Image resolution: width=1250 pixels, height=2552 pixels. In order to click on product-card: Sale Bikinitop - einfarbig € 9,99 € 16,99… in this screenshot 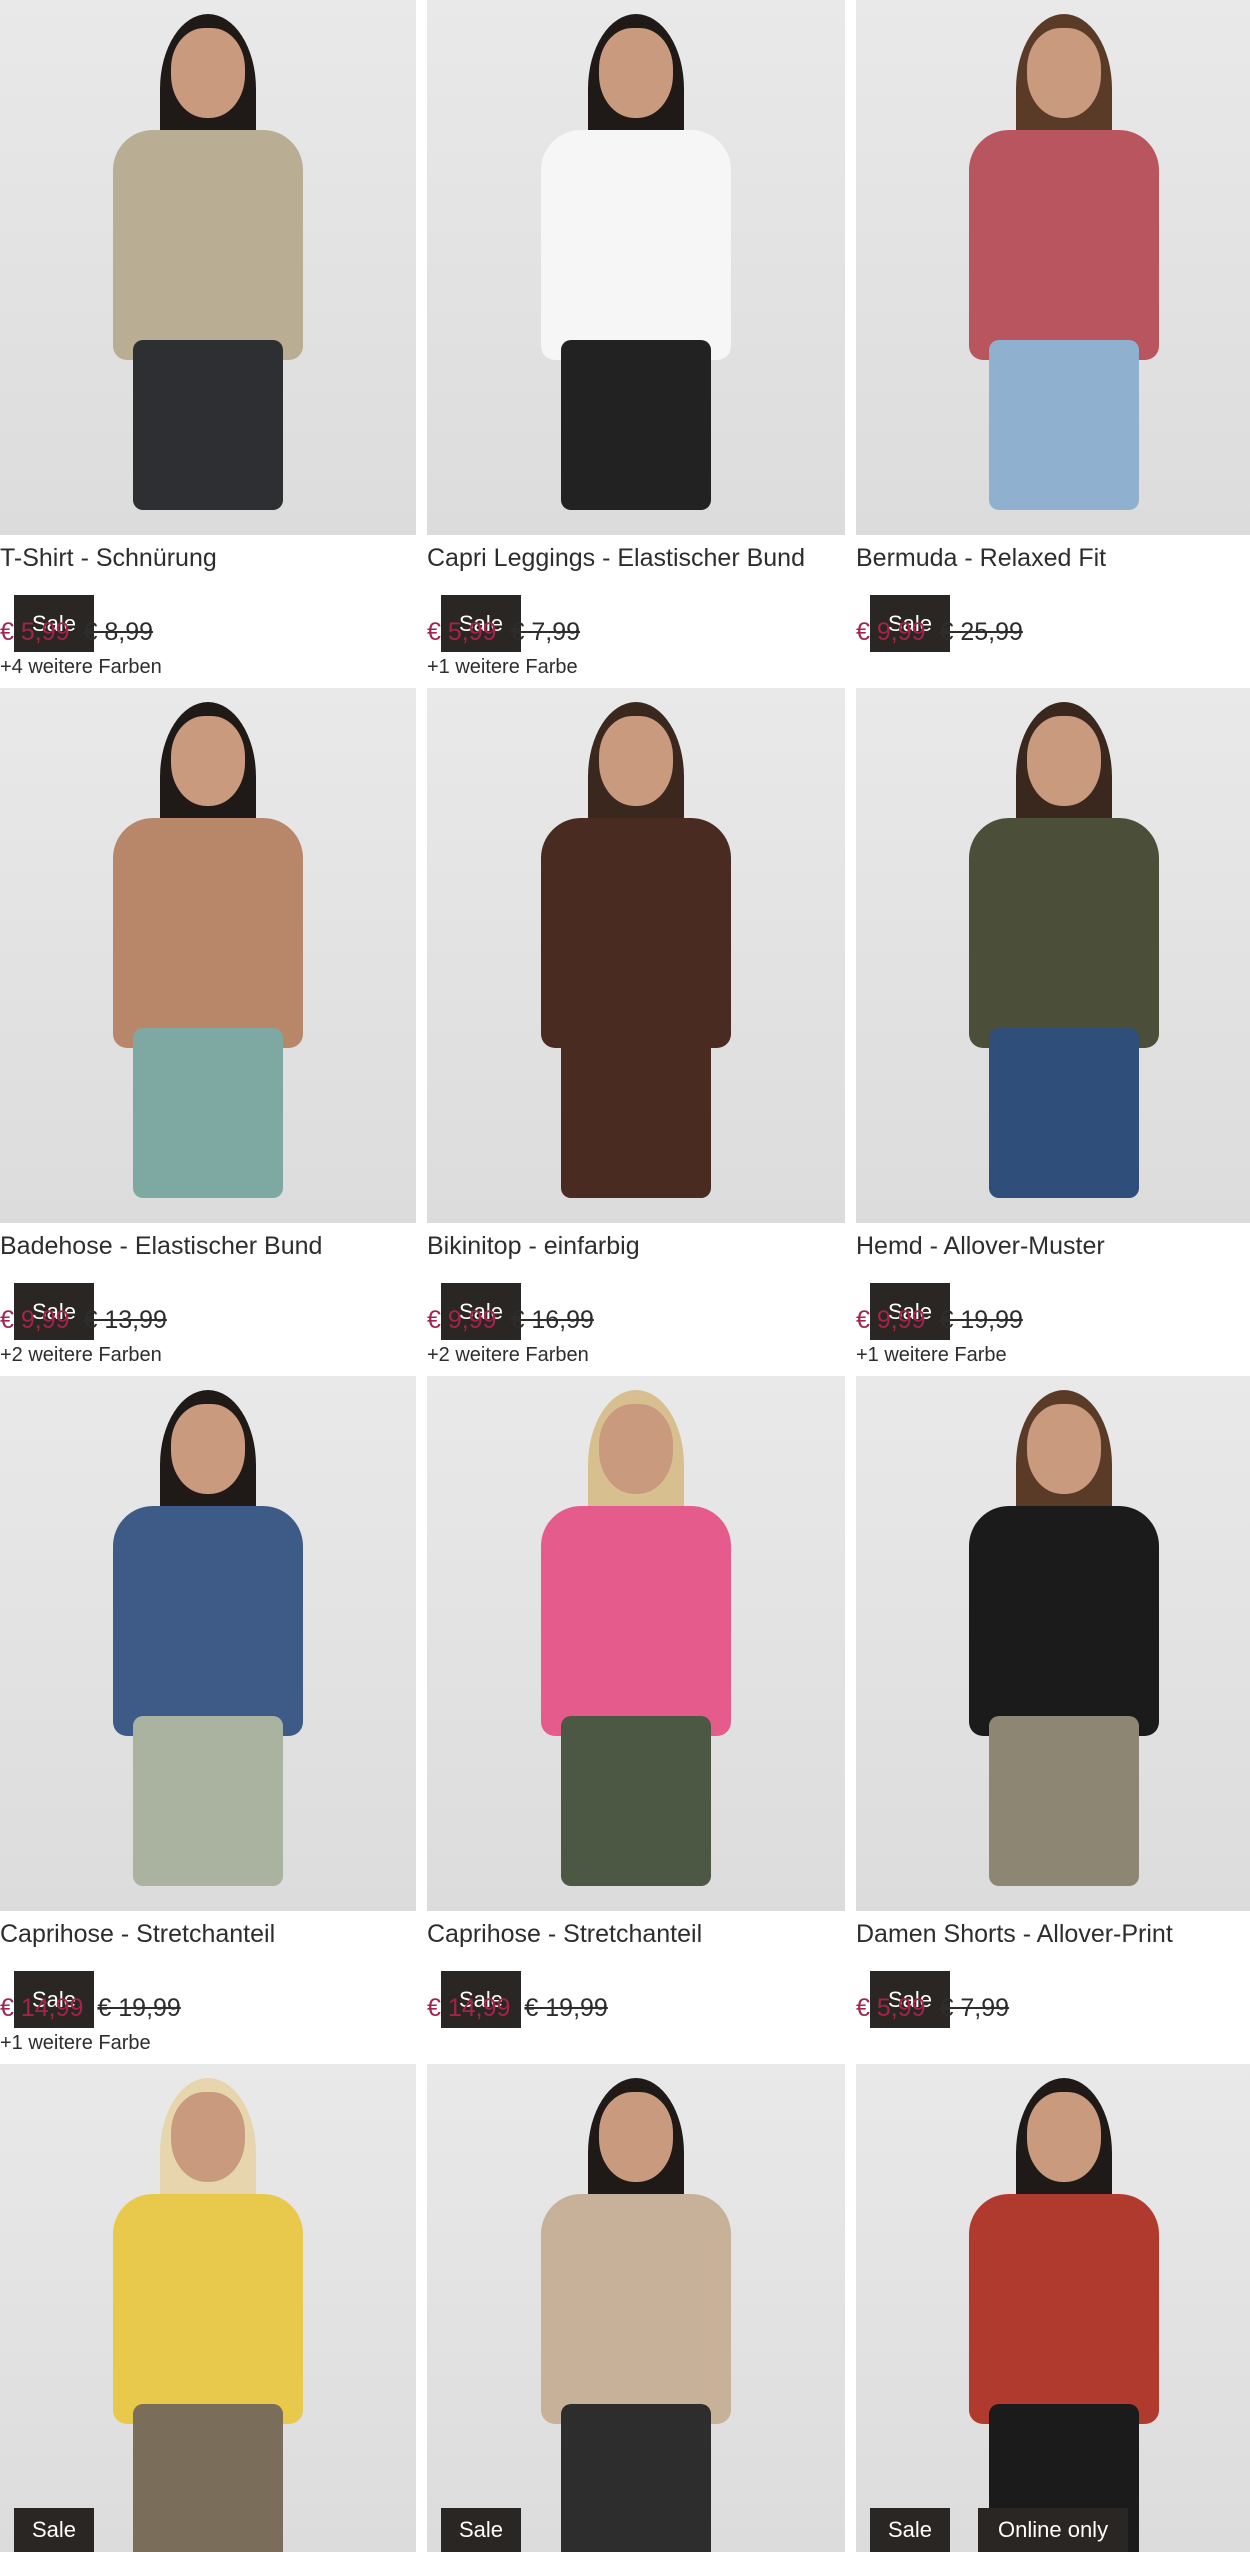, I will do `click(636, 1032)`.